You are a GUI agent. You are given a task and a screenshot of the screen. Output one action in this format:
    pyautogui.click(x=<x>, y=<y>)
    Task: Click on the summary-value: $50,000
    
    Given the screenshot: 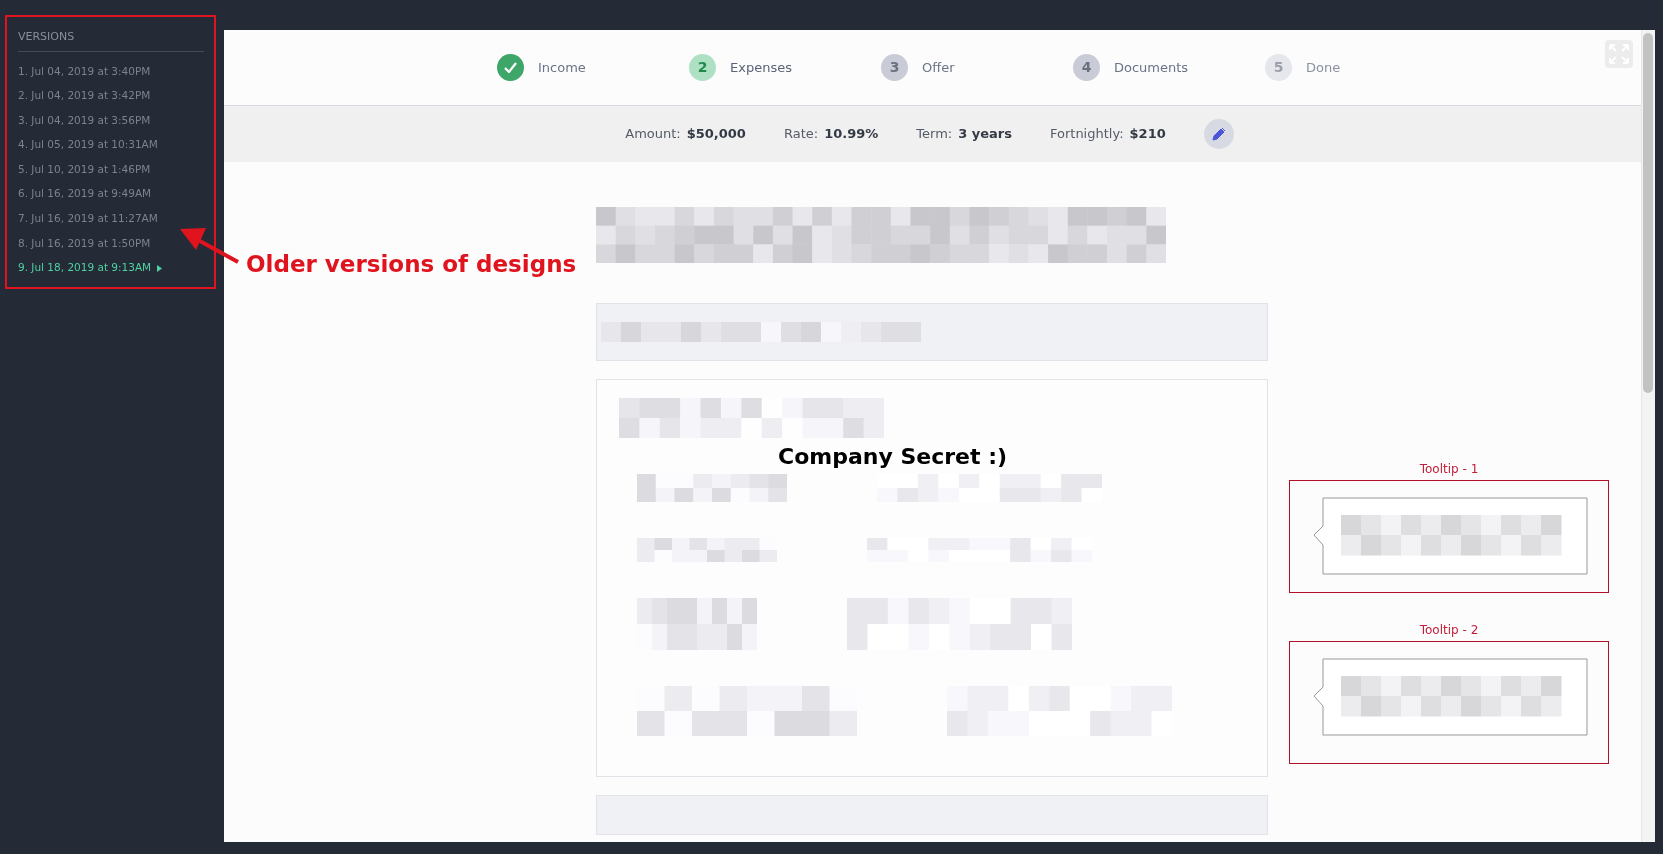 What is the action you would take?
    pyautogui.click(x=716, y=134)
    